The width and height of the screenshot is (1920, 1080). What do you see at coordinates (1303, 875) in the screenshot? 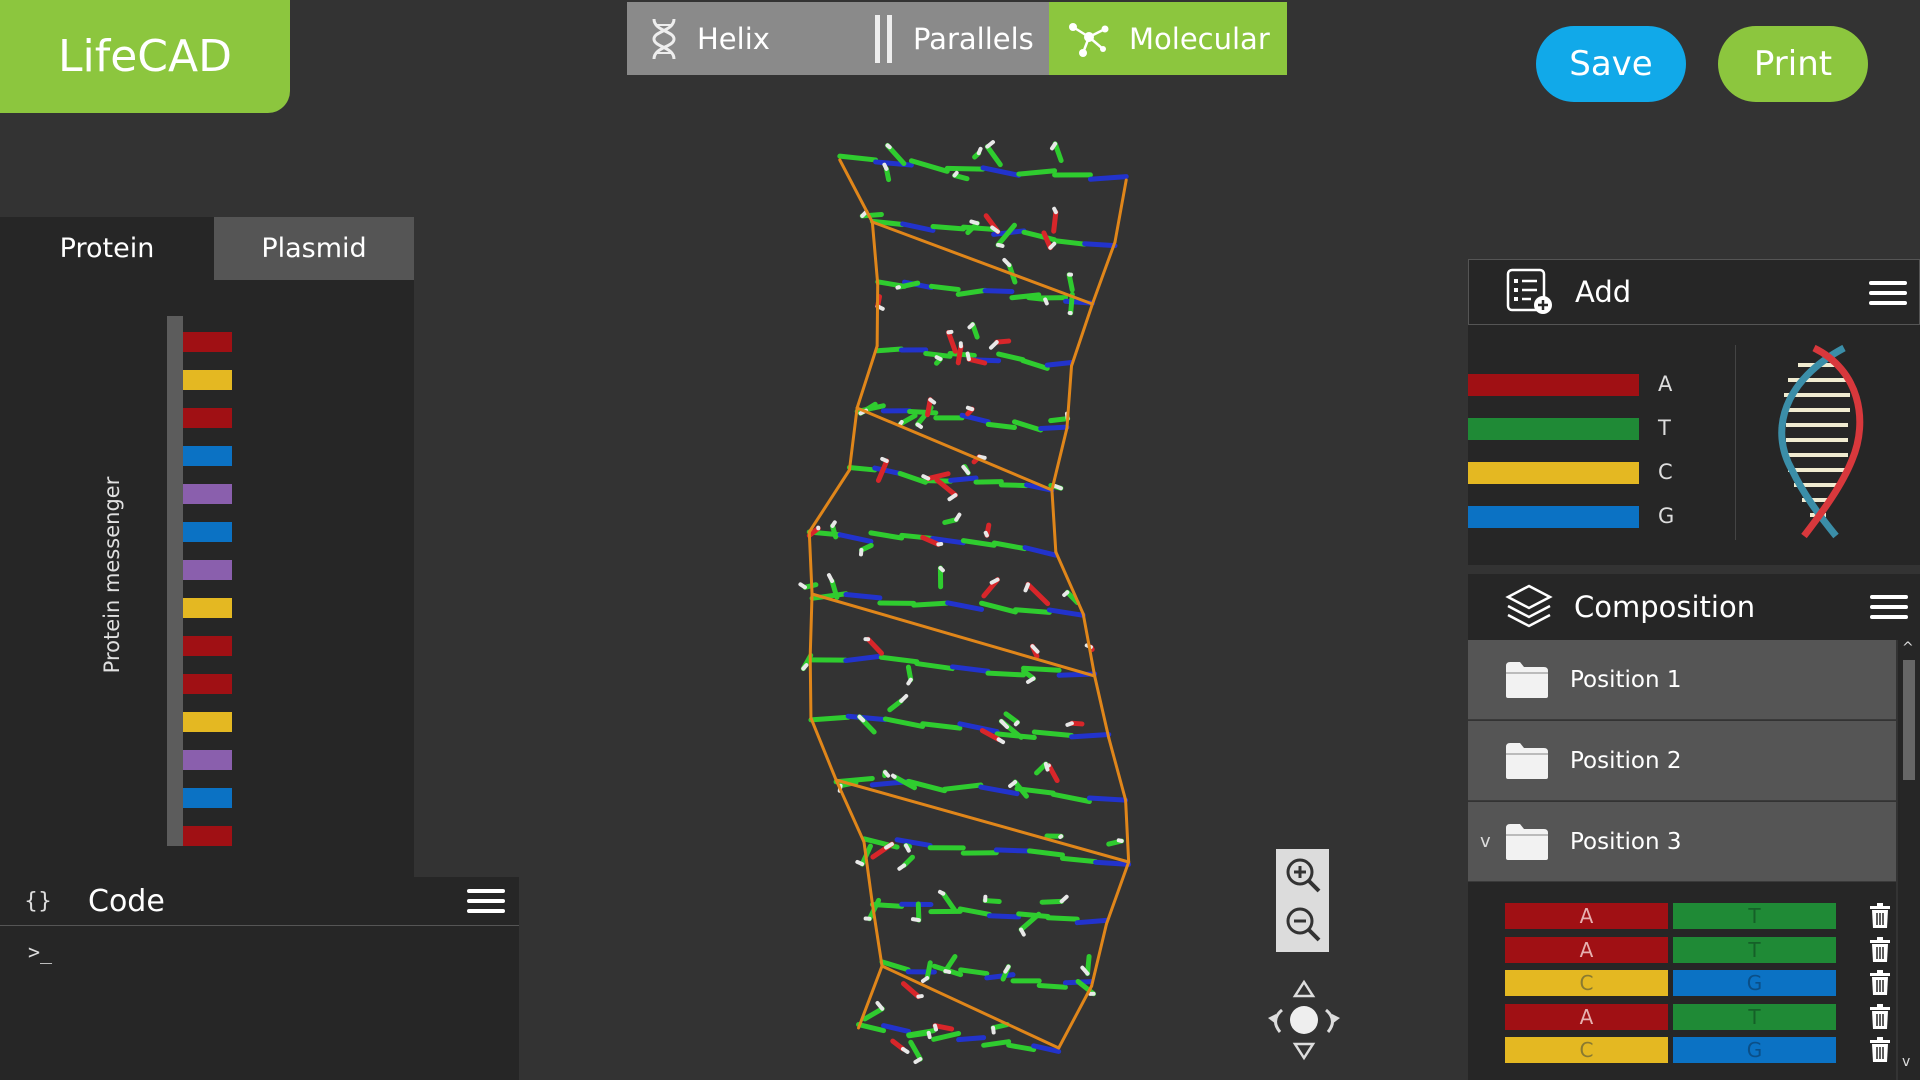
I see `zoom-in-icon` at bounding box center [1303, 875].